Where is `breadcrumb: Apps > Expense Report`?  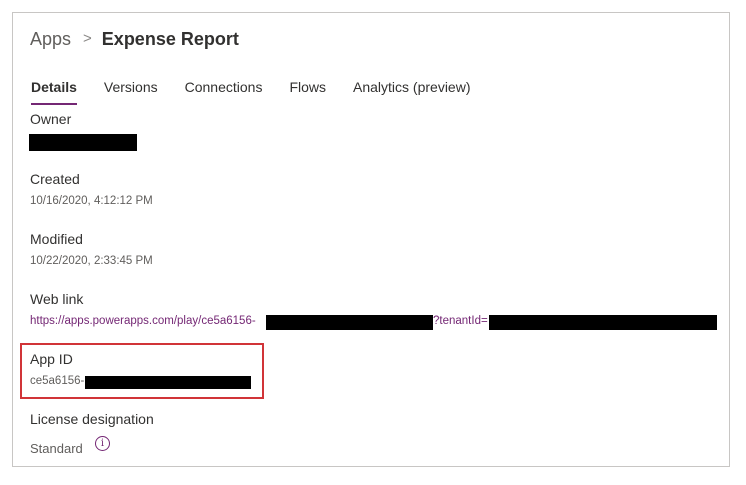 breadcrumb: Apps > Expense Report is located at coordinates (134, 39).